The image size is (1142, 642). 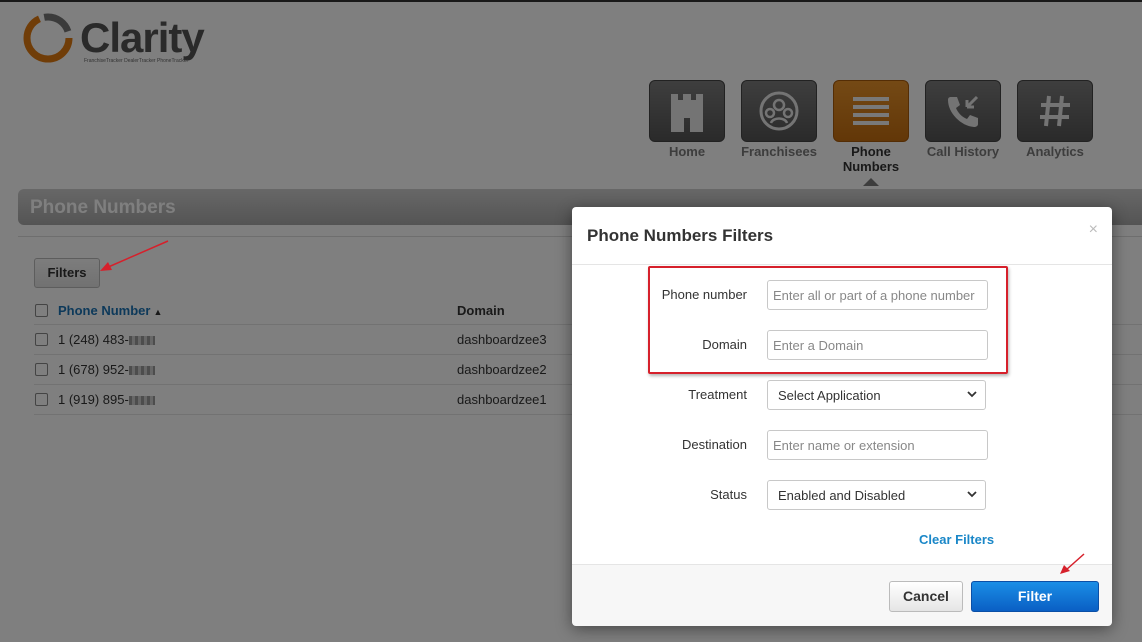 I want to click on modal-title: Phone Numbers Filters, so click(x=680, y=235).